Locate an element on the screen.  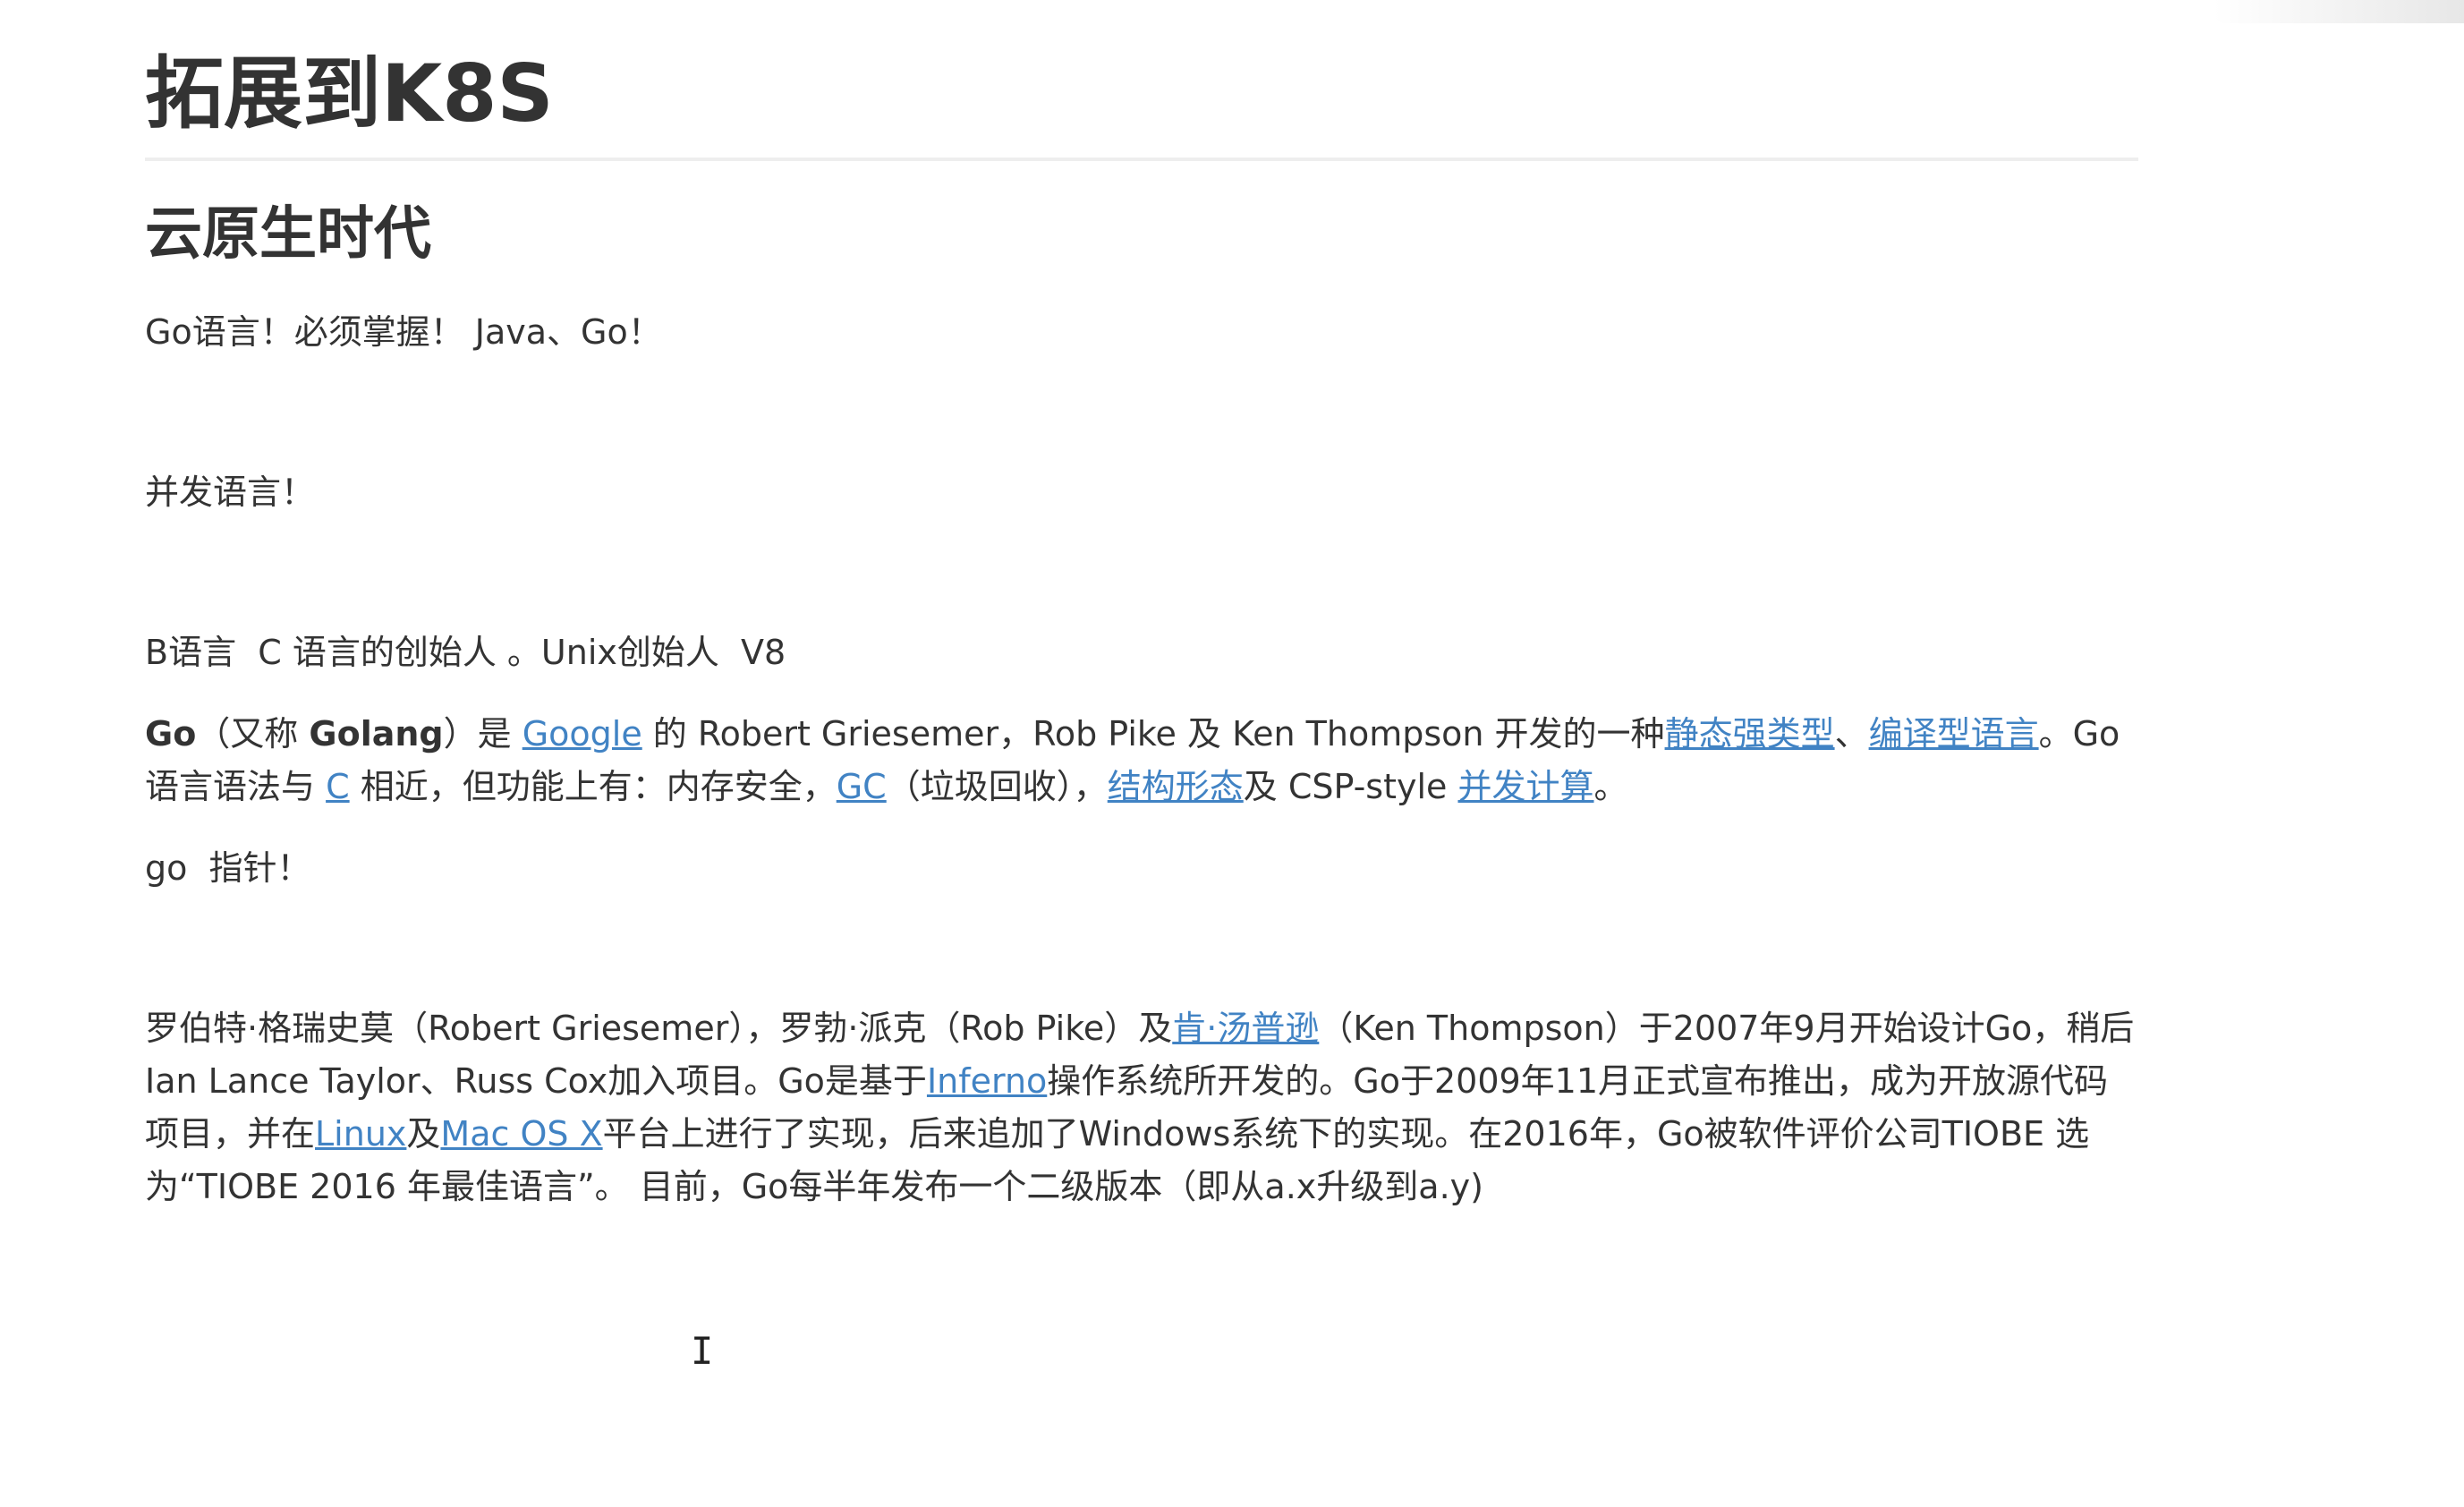
text-span: ）是 is located at coordinates (483, 734).